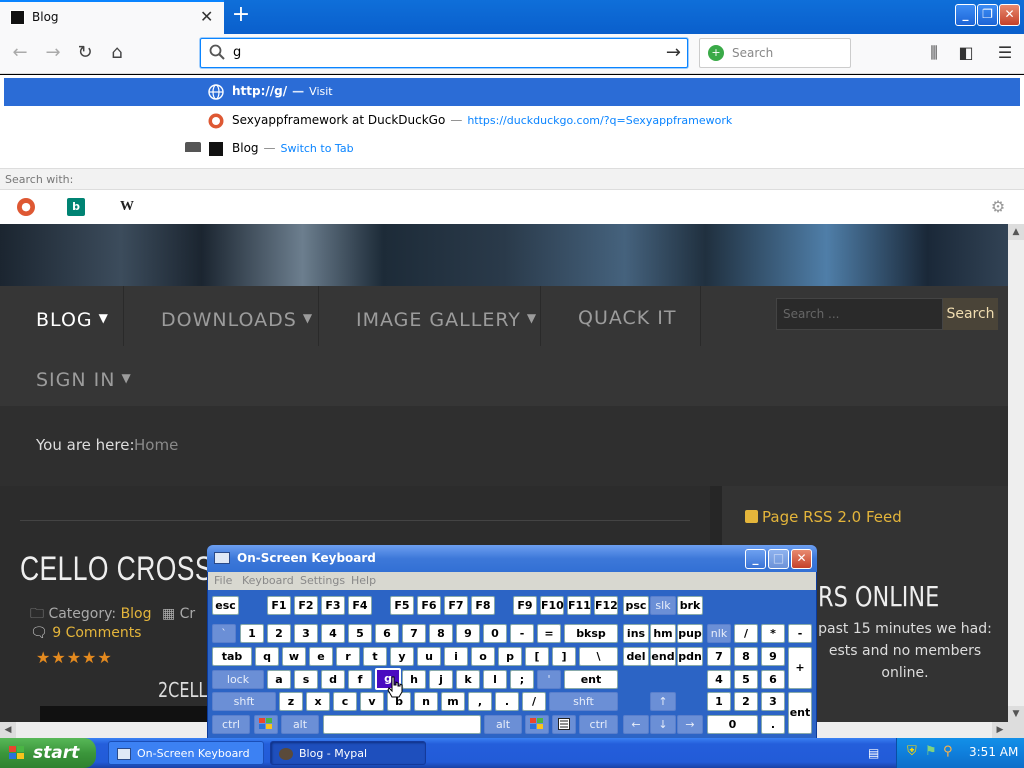  Describe the element at coordinates (719, 679) in the screenshot. I see `key-num-4: 4` at that location.